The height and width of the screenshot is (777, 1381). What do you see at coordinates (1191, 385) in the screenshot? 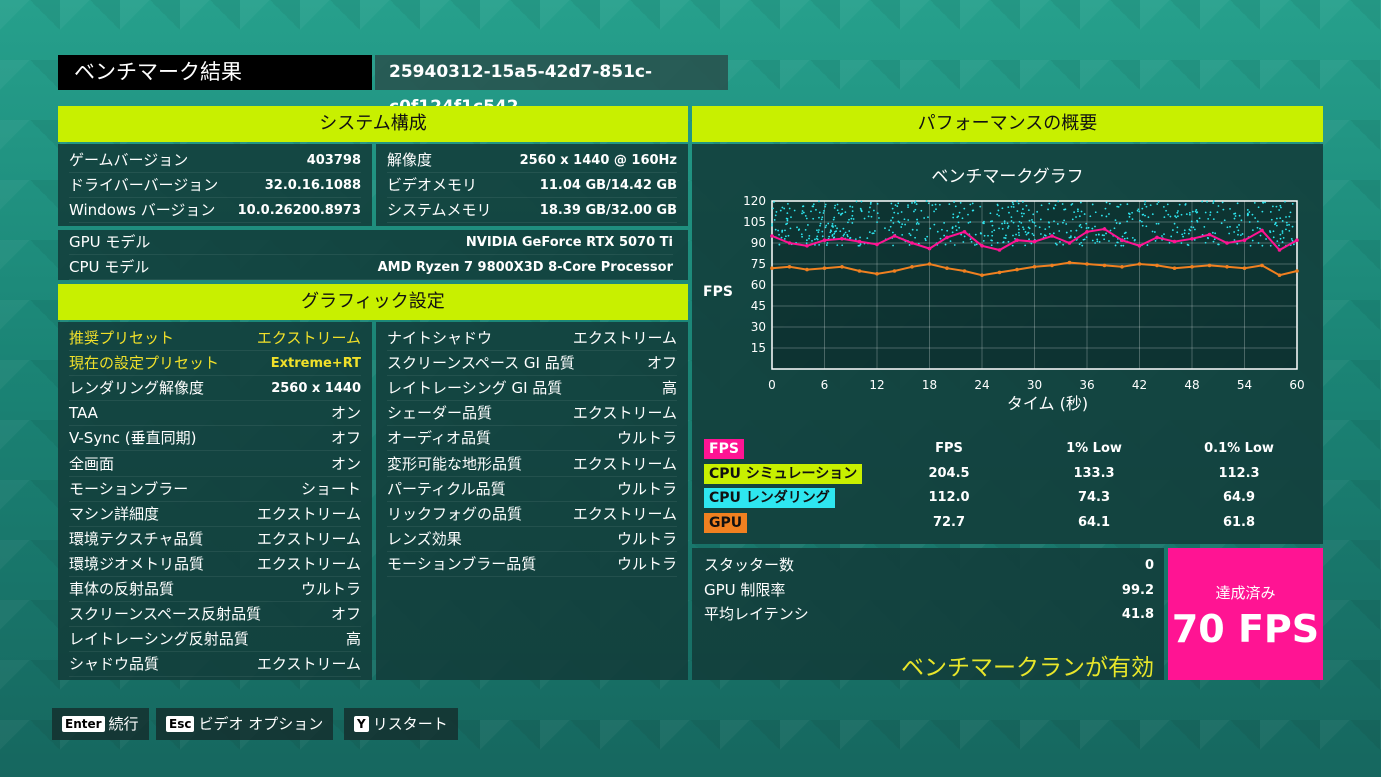
I see `x-tick-label: 48` at bounding box center [1191, 385].